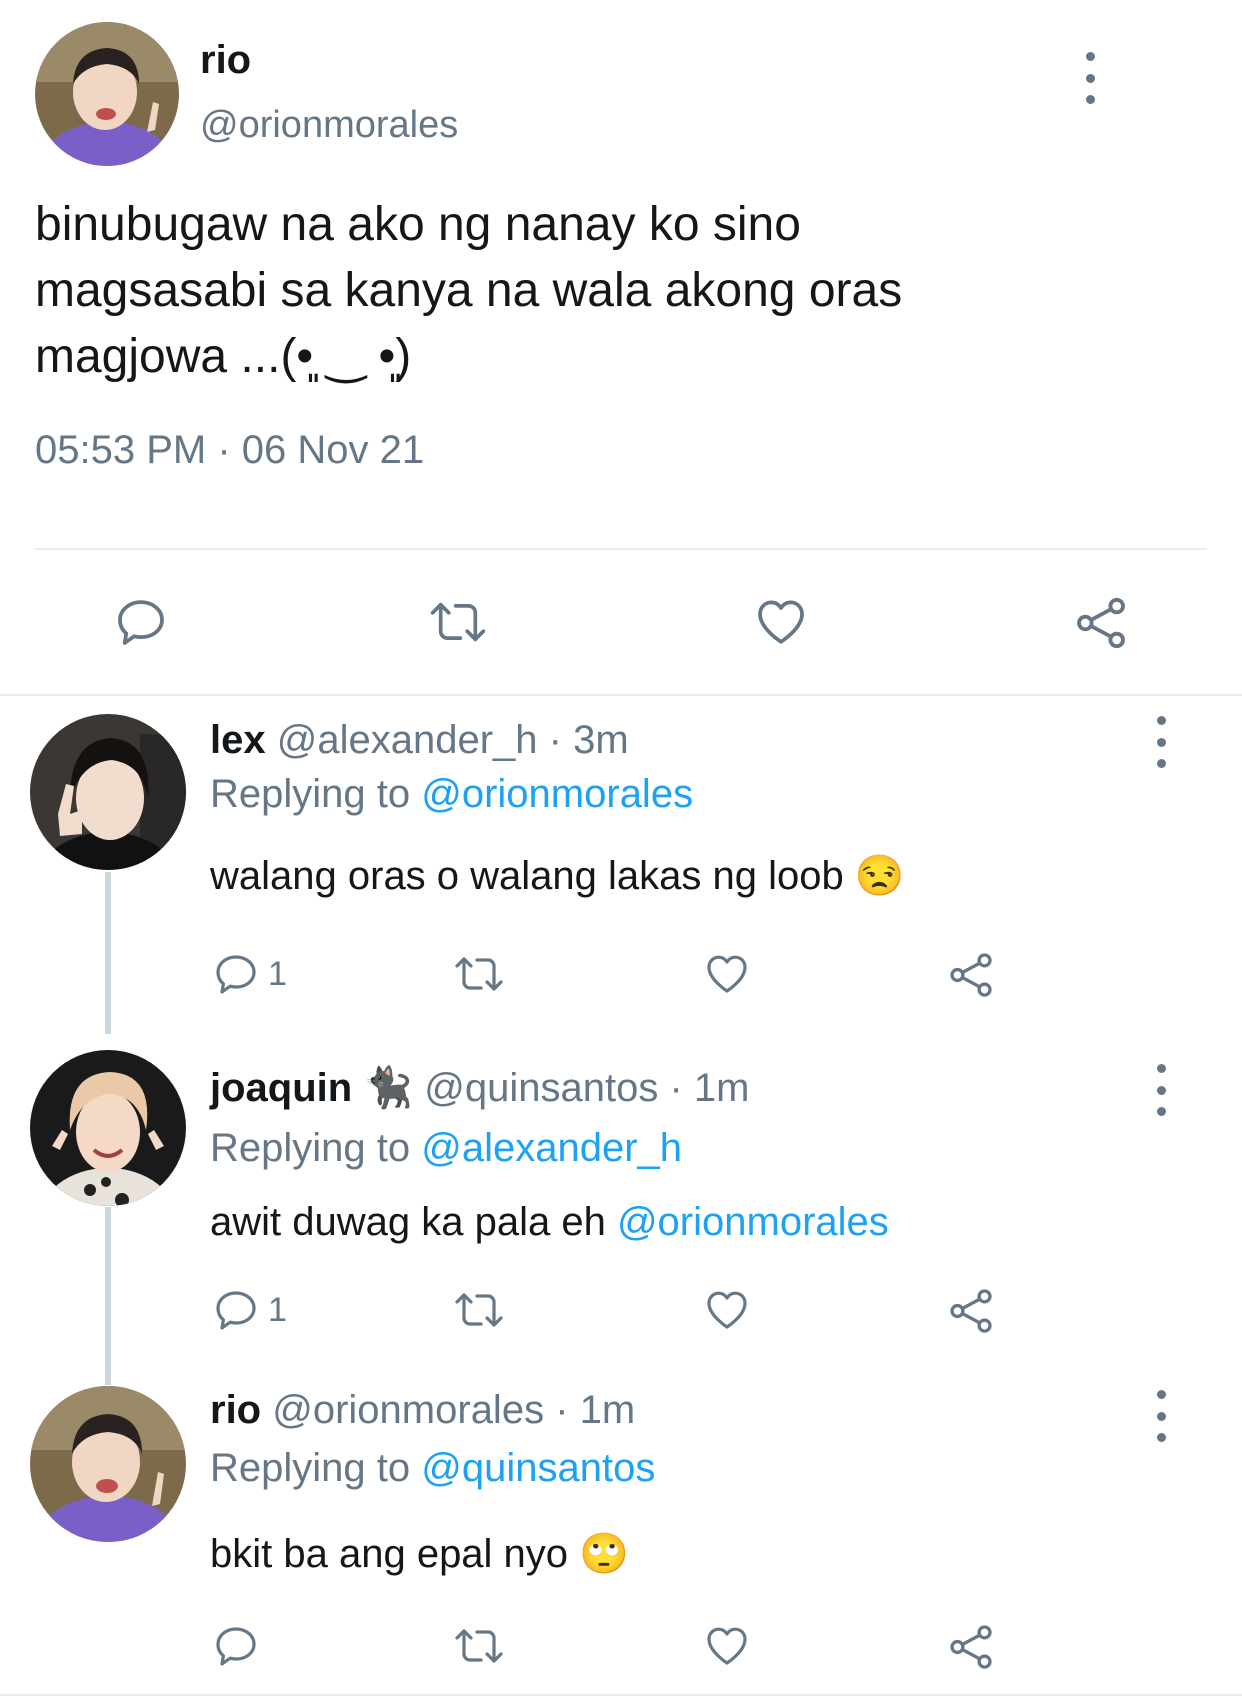 The width and height of the screenshot is (1242, 1698). What do you see at coordinates (604, 1554) in the screenshot?
I see `emoji: 🙄` at bounding box center [604, 1554].